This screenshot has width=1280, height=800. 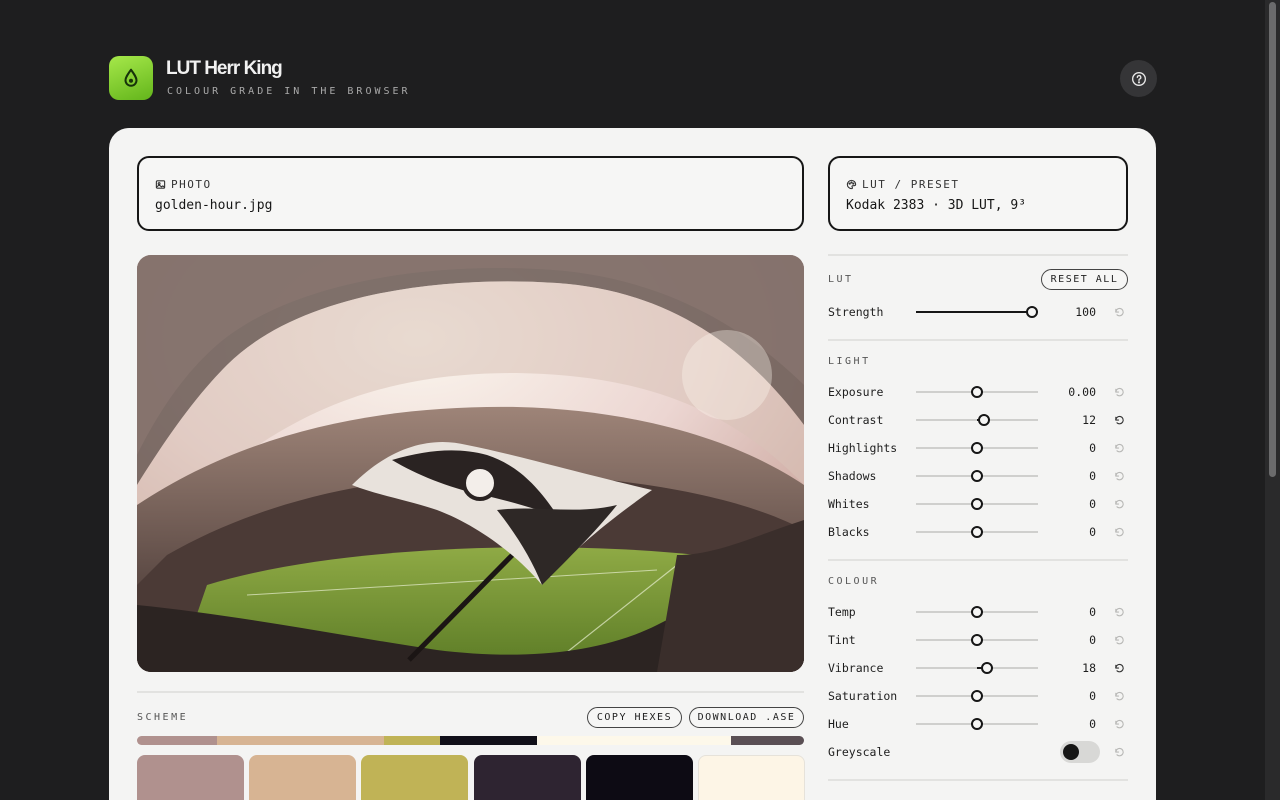 What do you see at coordinates (856, 312) in the screenshot?
I see `slider-label: Strength` at bounding box center [856, 312].